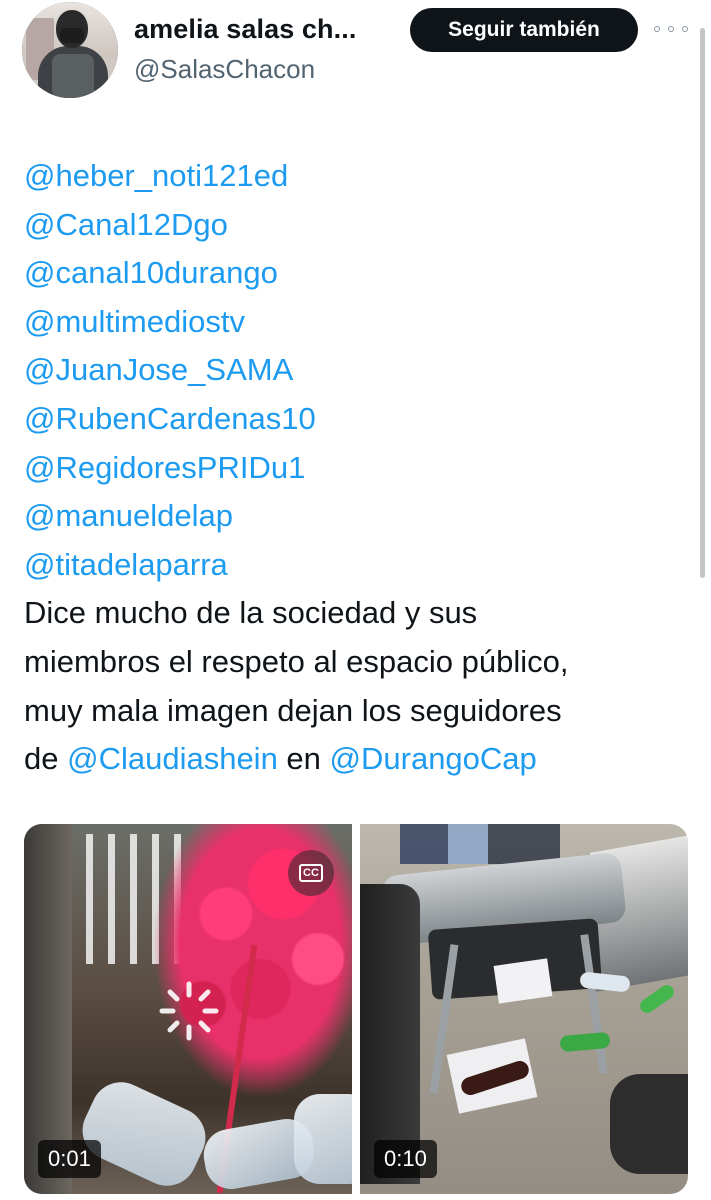 This screenshot has height=1200, width=711. Describe the element at coordinates (405, 1159) in the screenshot. I see `video-duration: 0:10` at that location.